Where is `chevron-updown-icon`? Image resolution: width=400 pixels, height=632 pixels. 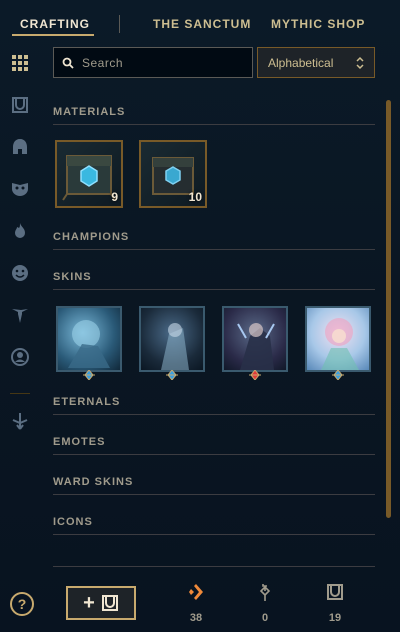
chevron-updown-icon is located at coordinates (360, 63).